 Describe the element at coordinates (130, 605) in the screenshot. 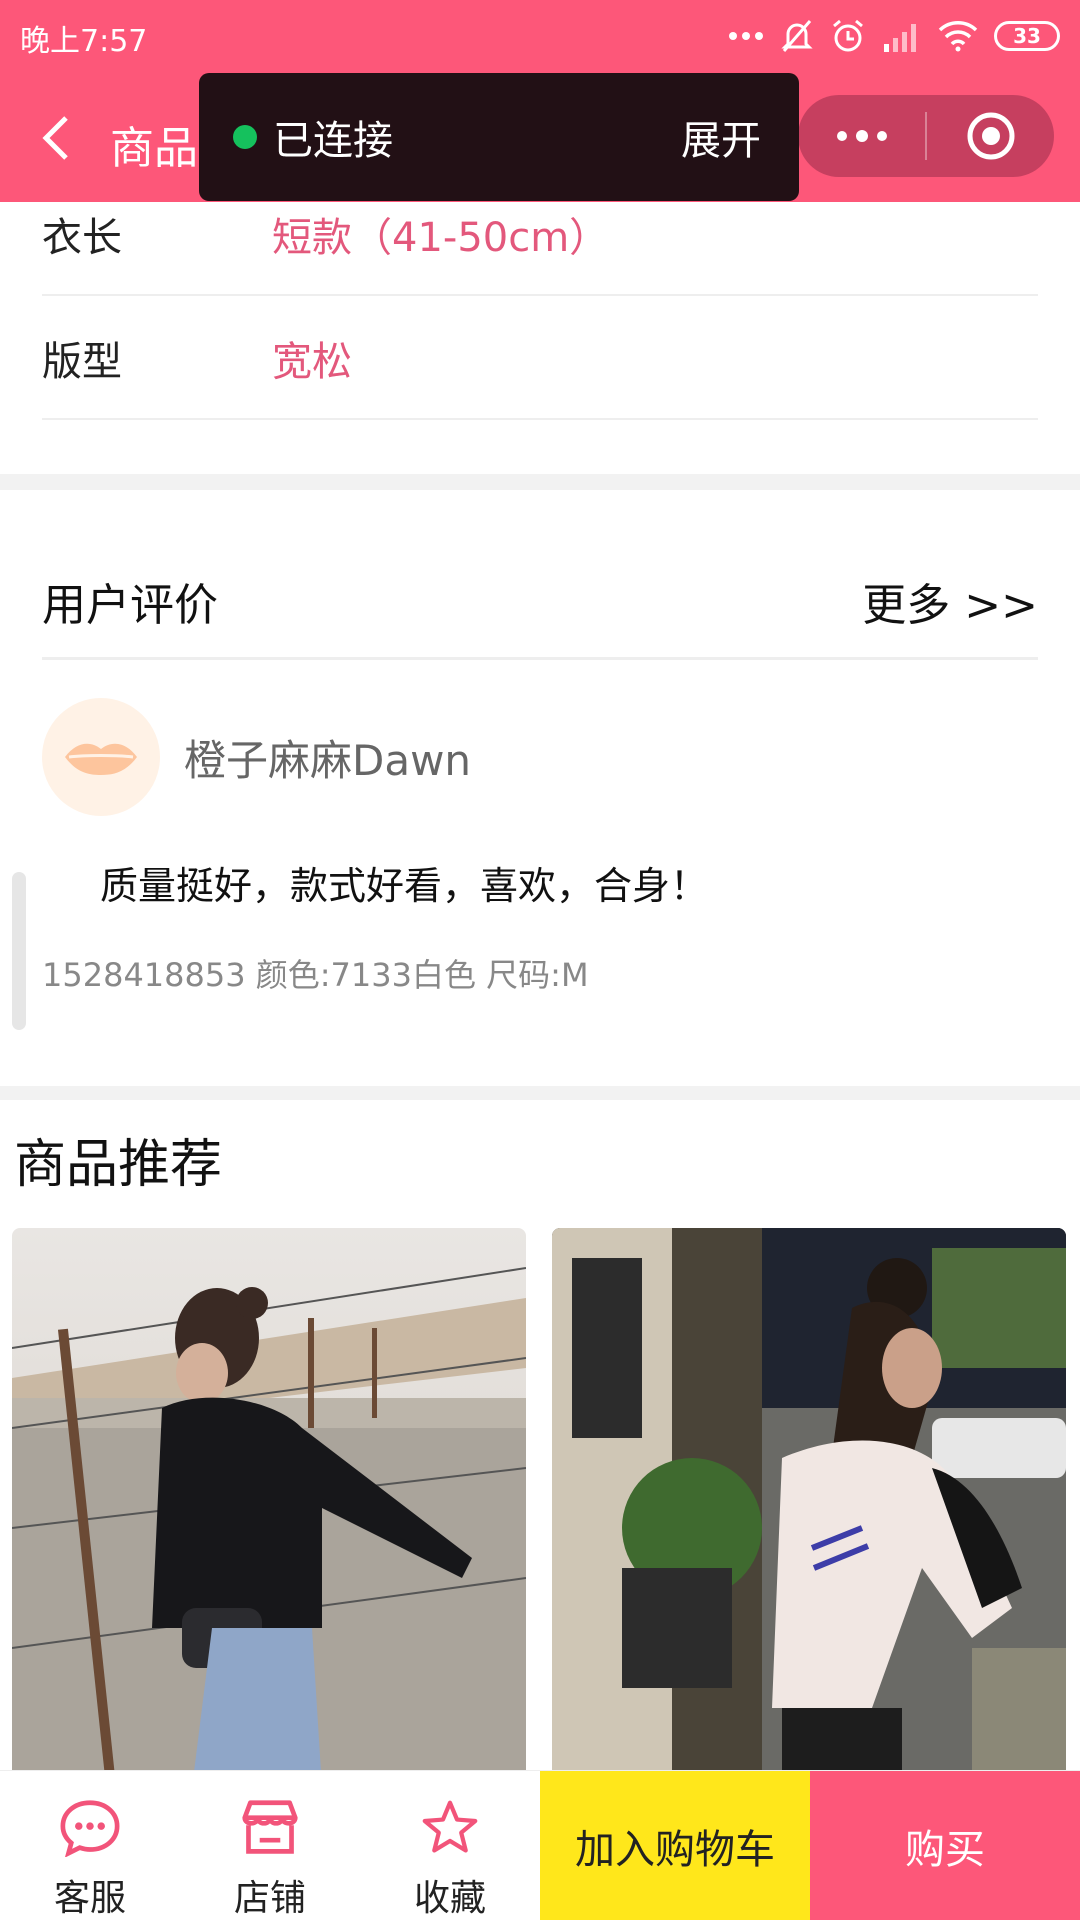

I see `reviews-title: 用户评价` at that location.